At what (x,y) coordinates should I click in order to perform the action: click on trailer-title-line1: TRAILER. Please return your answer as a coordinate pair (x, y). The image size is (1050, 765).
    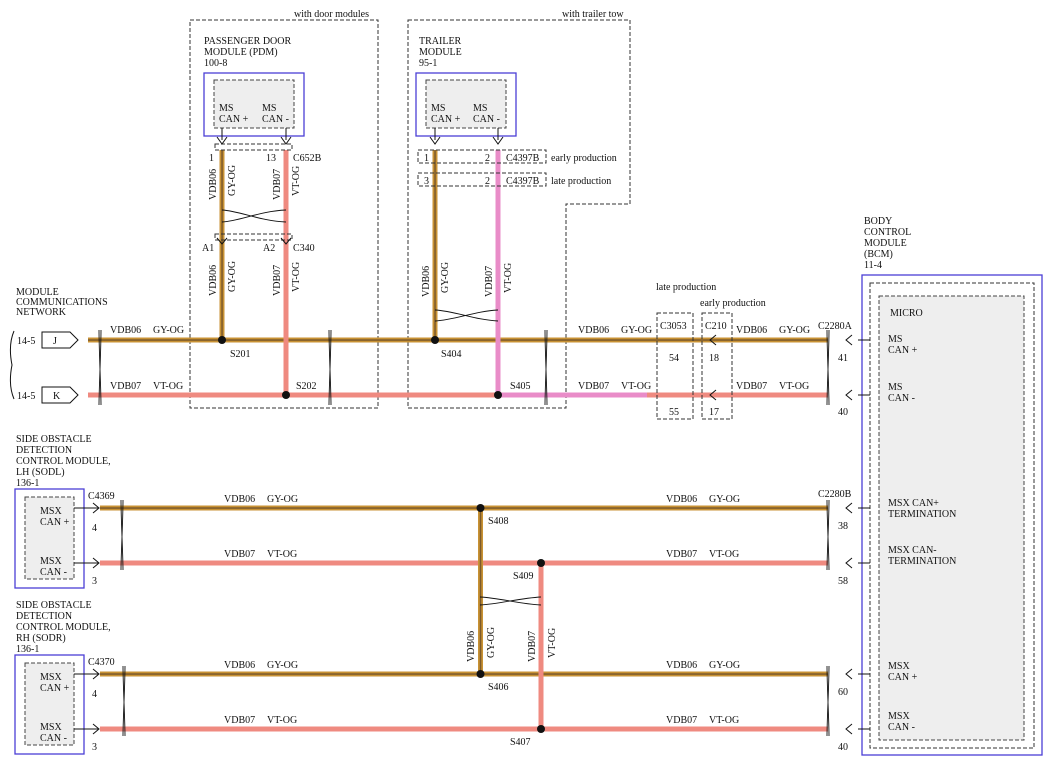
    Looking at the image, I should click on (440, 41).